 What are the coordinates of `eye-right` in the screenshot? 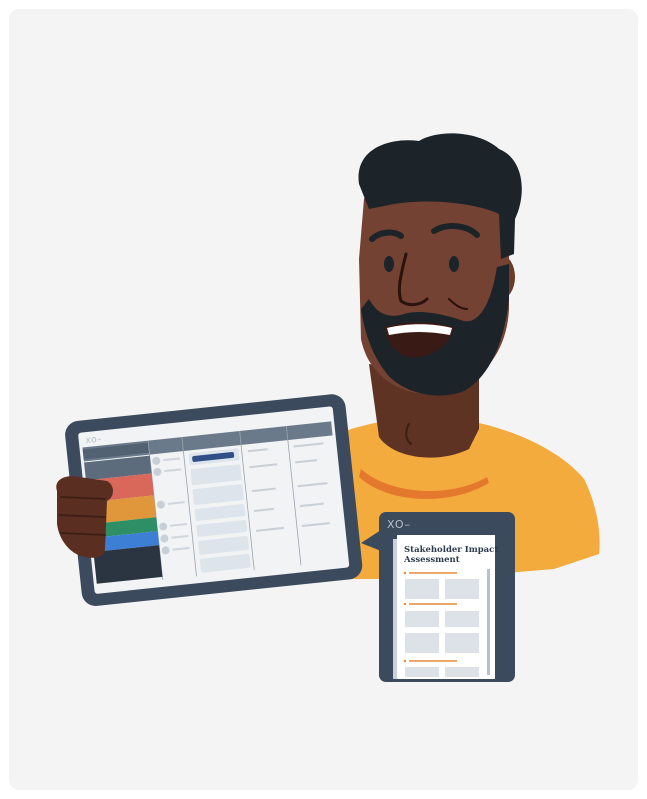 It's located at (454, 264).